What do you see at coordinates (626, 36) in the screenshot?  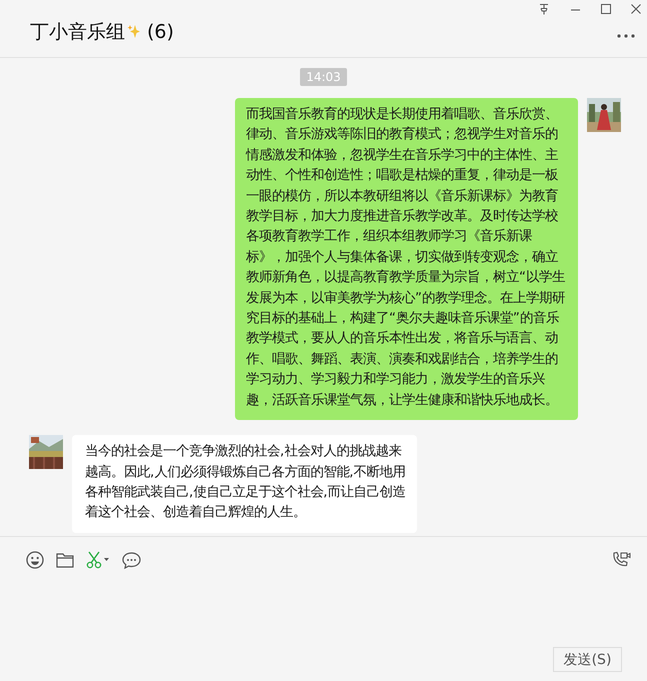 I see `more-icon` at bounding box center [626, 36].